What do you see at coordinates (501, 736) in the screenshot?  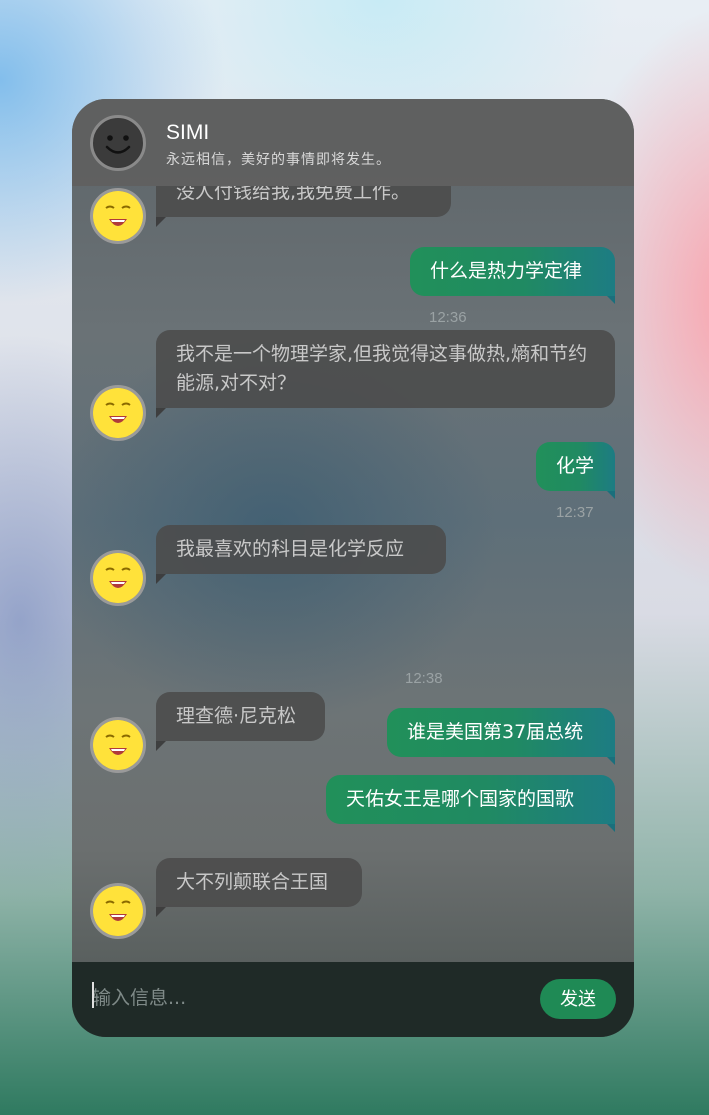 I see `user-message: 谁是美国第37届总统` at bounding box center [501, 736].